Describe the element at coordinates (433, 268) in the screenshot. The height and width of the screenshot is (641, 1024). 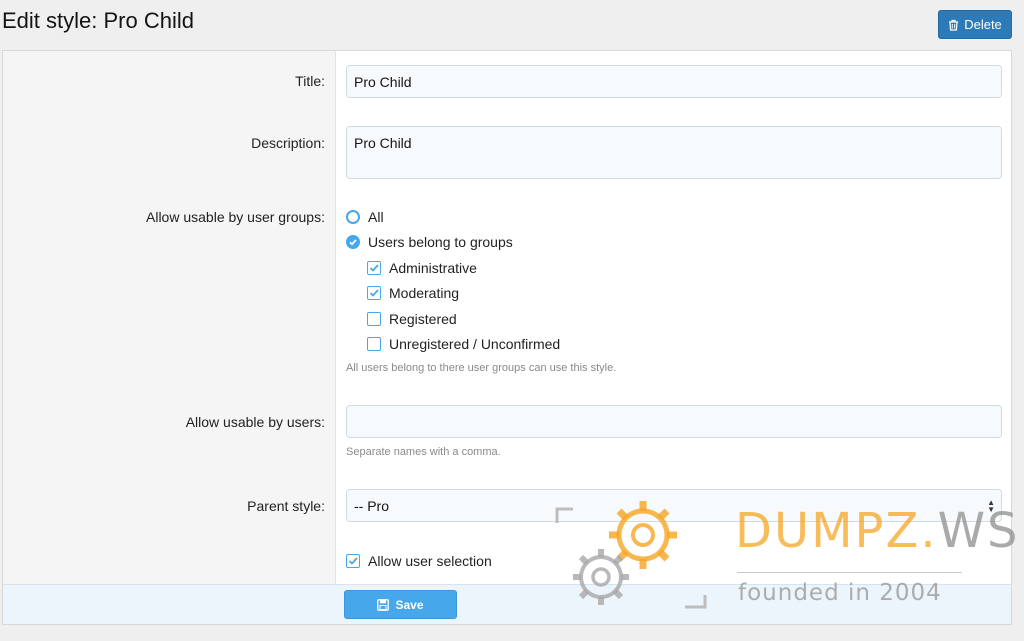
I see `checkbox-label: Administrative` at that location.